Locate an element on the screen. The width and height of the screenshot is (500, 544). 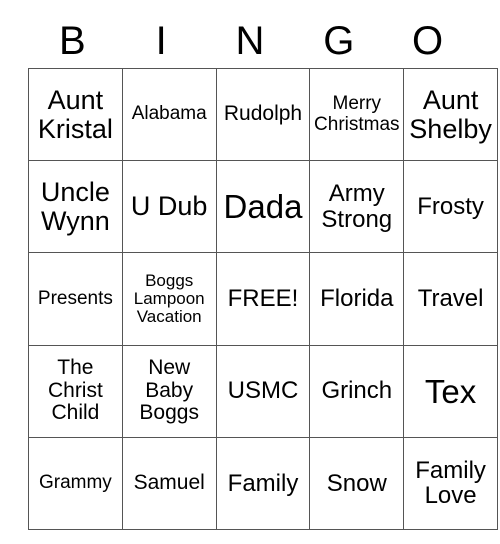
bingo-header-letter-i: I is located at coordinates (161, 41).